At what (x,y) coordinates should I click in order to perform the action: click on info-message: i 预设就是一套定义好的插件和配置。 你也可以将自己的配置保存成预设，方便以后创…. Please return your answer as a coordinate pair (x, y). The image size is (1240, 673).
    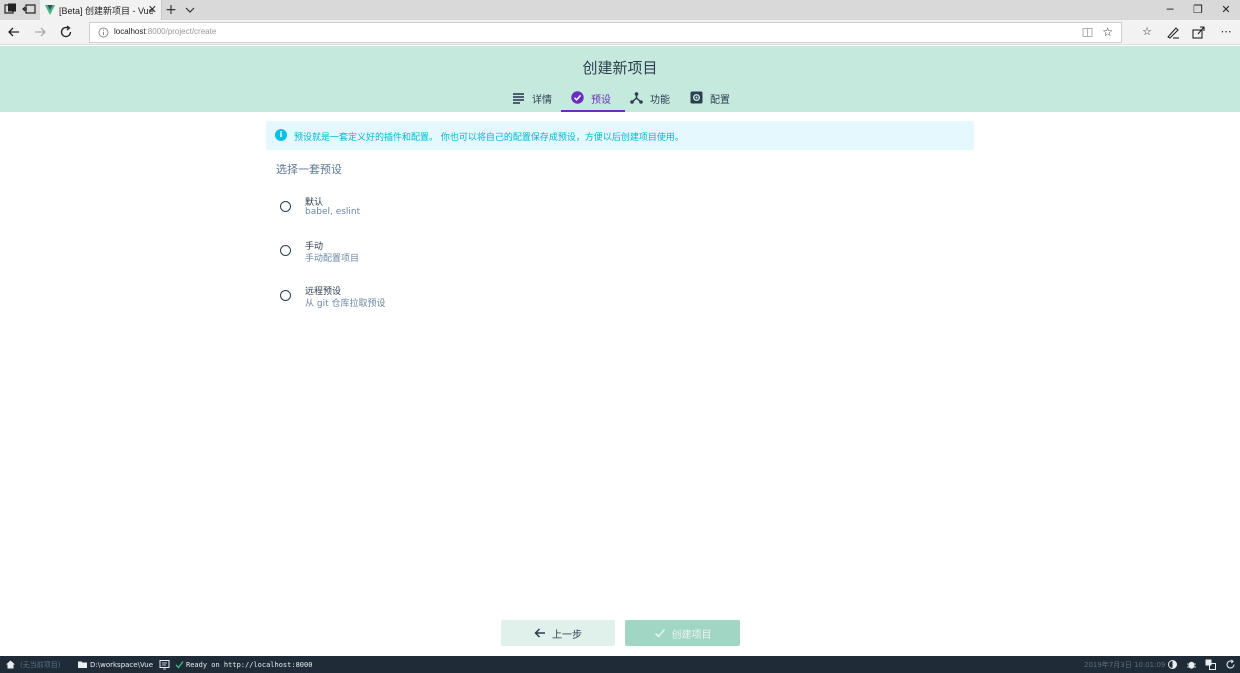
    Looking at the image, I should click on (620, 135).